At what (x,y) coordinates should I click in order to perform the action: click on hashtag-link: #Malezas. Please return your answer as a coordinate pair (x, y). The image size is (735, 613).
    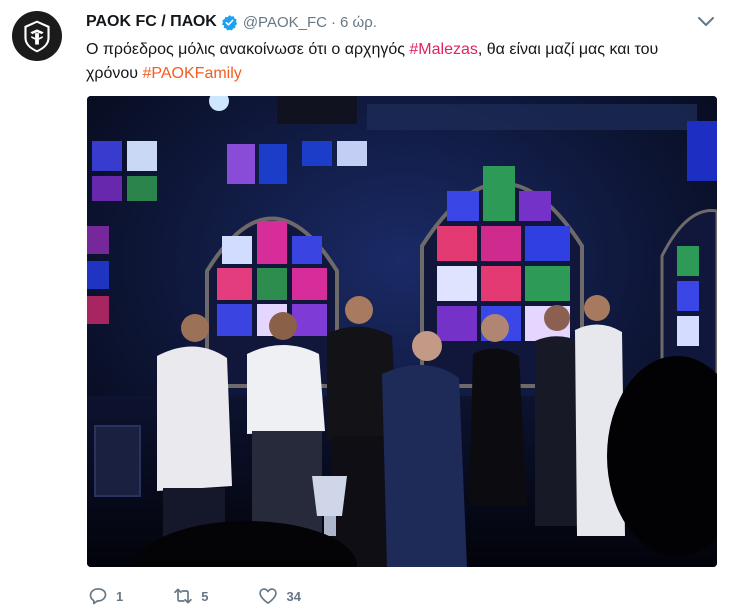
    Looking at the image, I should click on (443, 49).